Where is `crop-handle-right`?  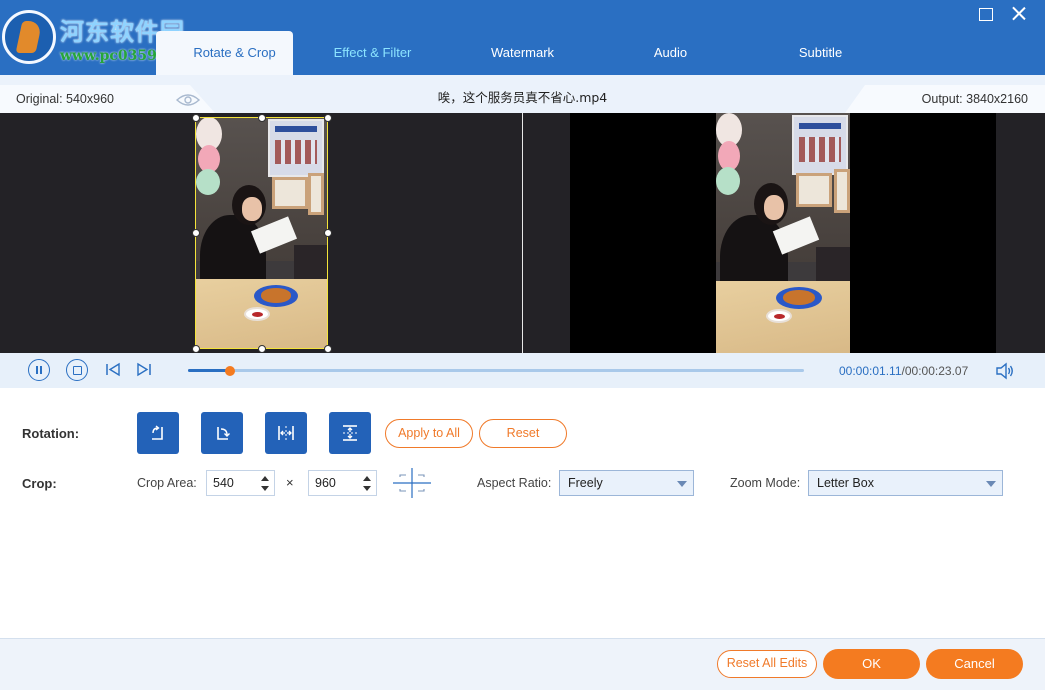 crop-handle-right is located at coordinates (327, 233).